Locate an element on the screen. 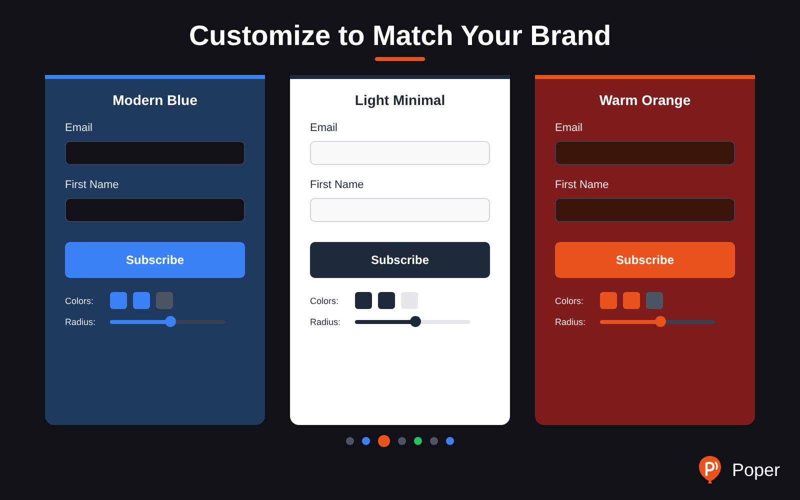 The width and height of the screenshot is (800, 500). card-title: Warm Orange is located at coordinates (645, 100).